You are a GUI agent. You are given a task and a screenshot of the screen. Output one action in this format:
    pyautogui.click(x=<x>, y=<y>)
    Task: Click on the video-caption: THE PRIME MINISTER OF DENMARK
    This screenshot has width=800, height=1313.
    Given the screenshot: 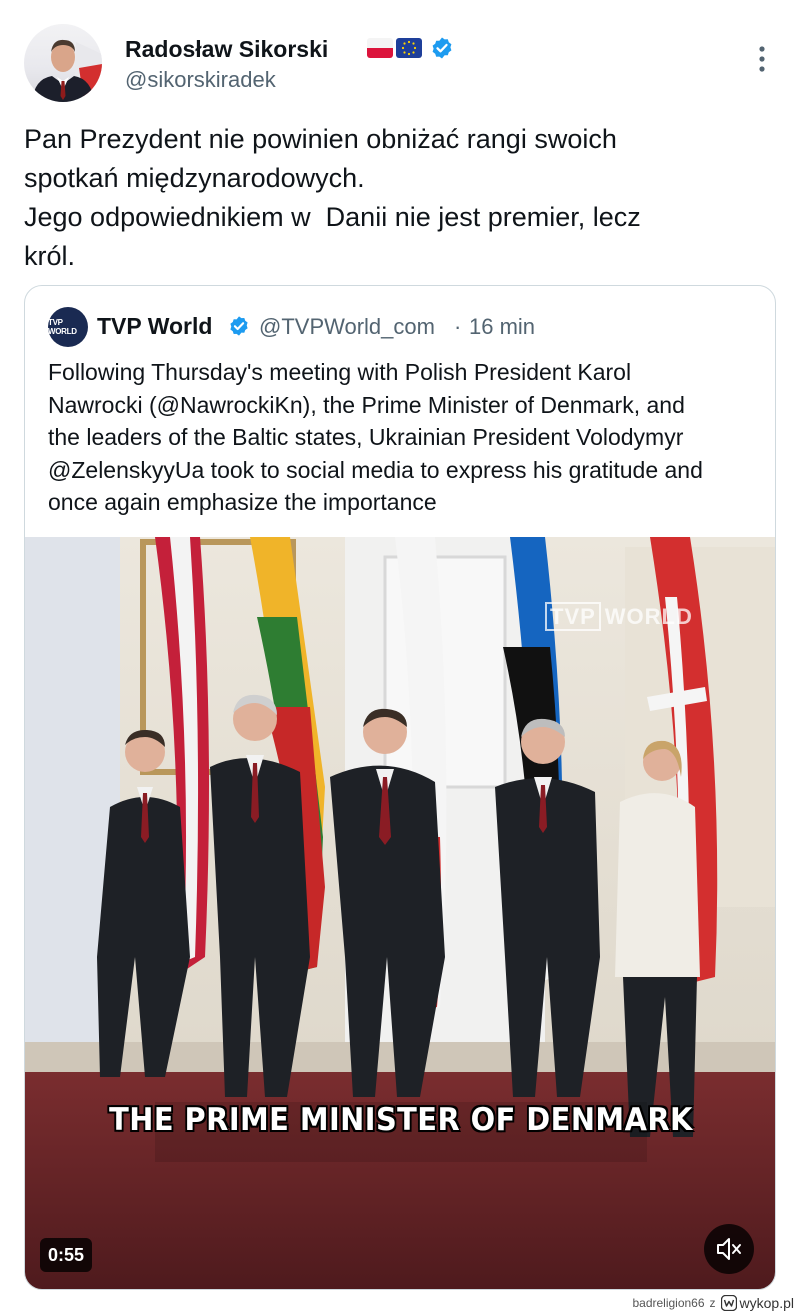 What is the action you would take?
    pyautogui.click(x=401, y=1120)
    